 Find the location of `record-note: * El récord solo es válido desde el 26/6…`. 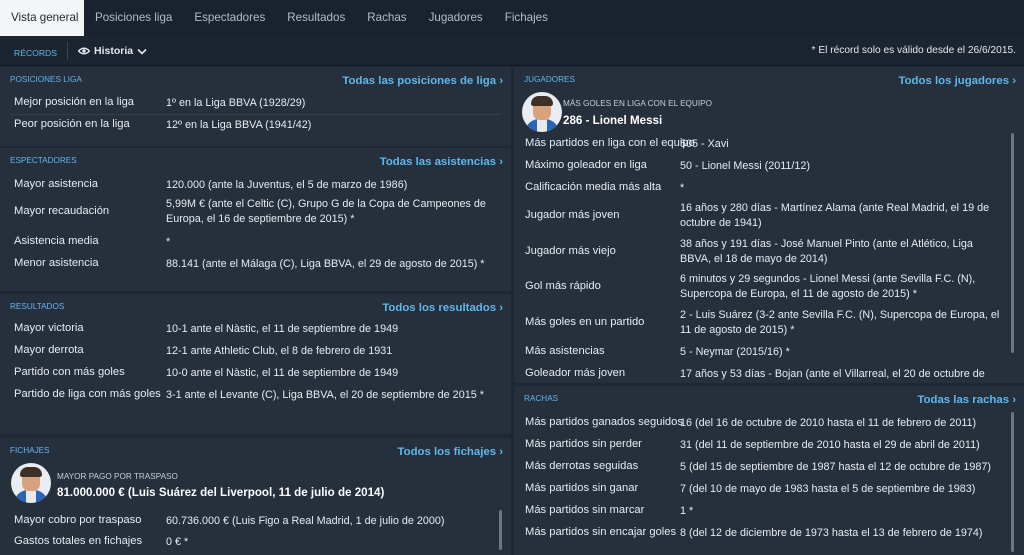

record-note: * El récord solo es válido desde el 26/6… is located at coordinates (913, 50).